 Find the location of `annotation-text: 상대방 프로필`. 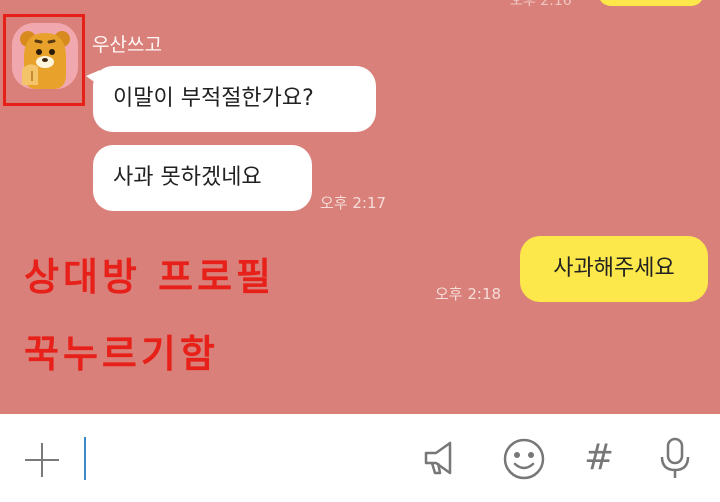

annotation-text: 상대방 프로필 is located at coordinates (149, 277).